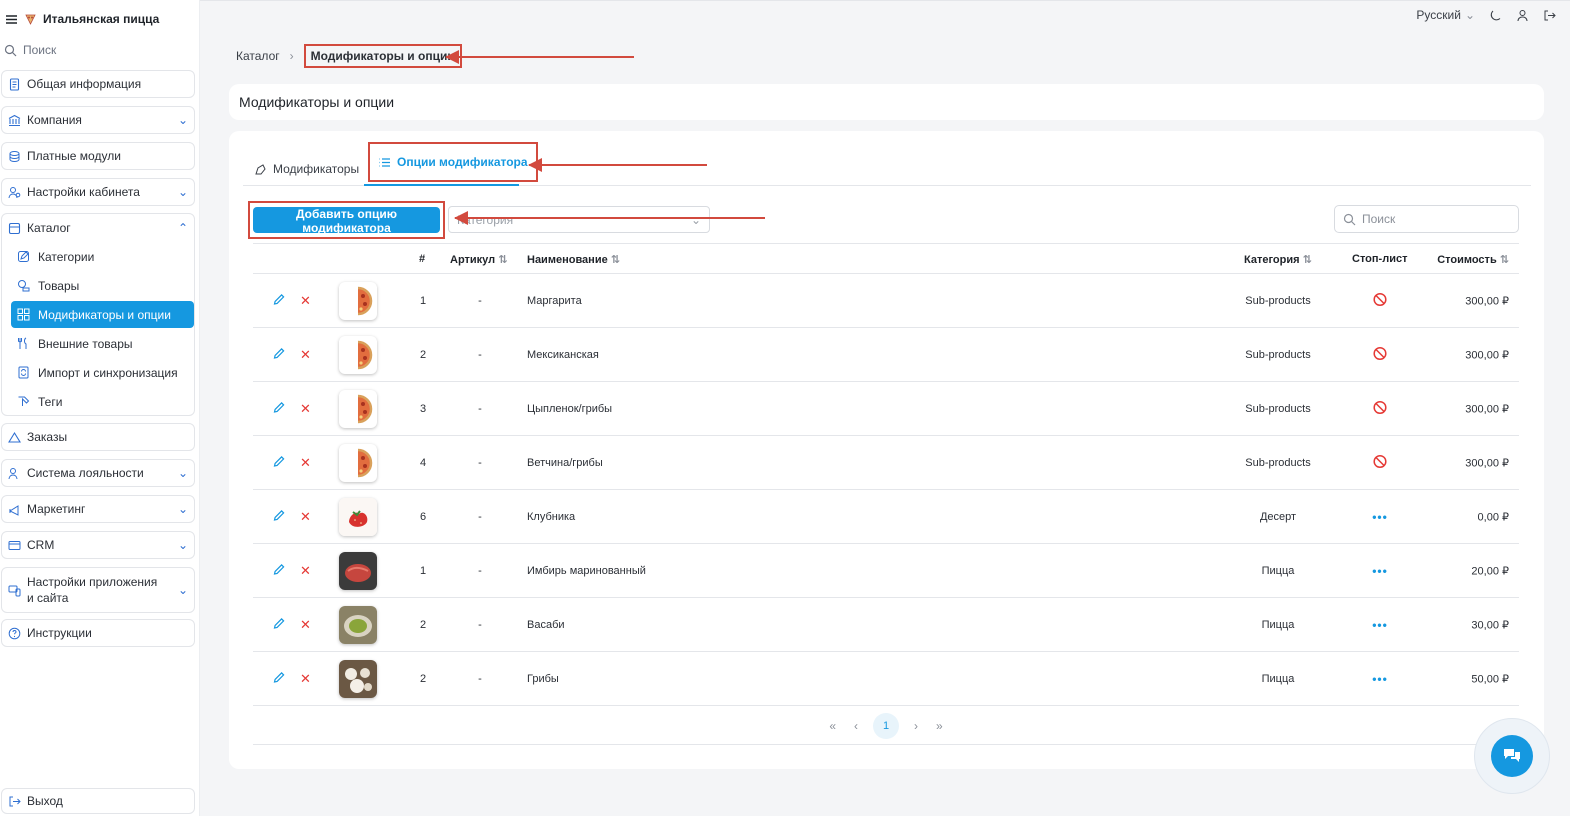  Describe the element at coordinates (358, 462) in the screenshot. I see `product-thumbnail` at that location.